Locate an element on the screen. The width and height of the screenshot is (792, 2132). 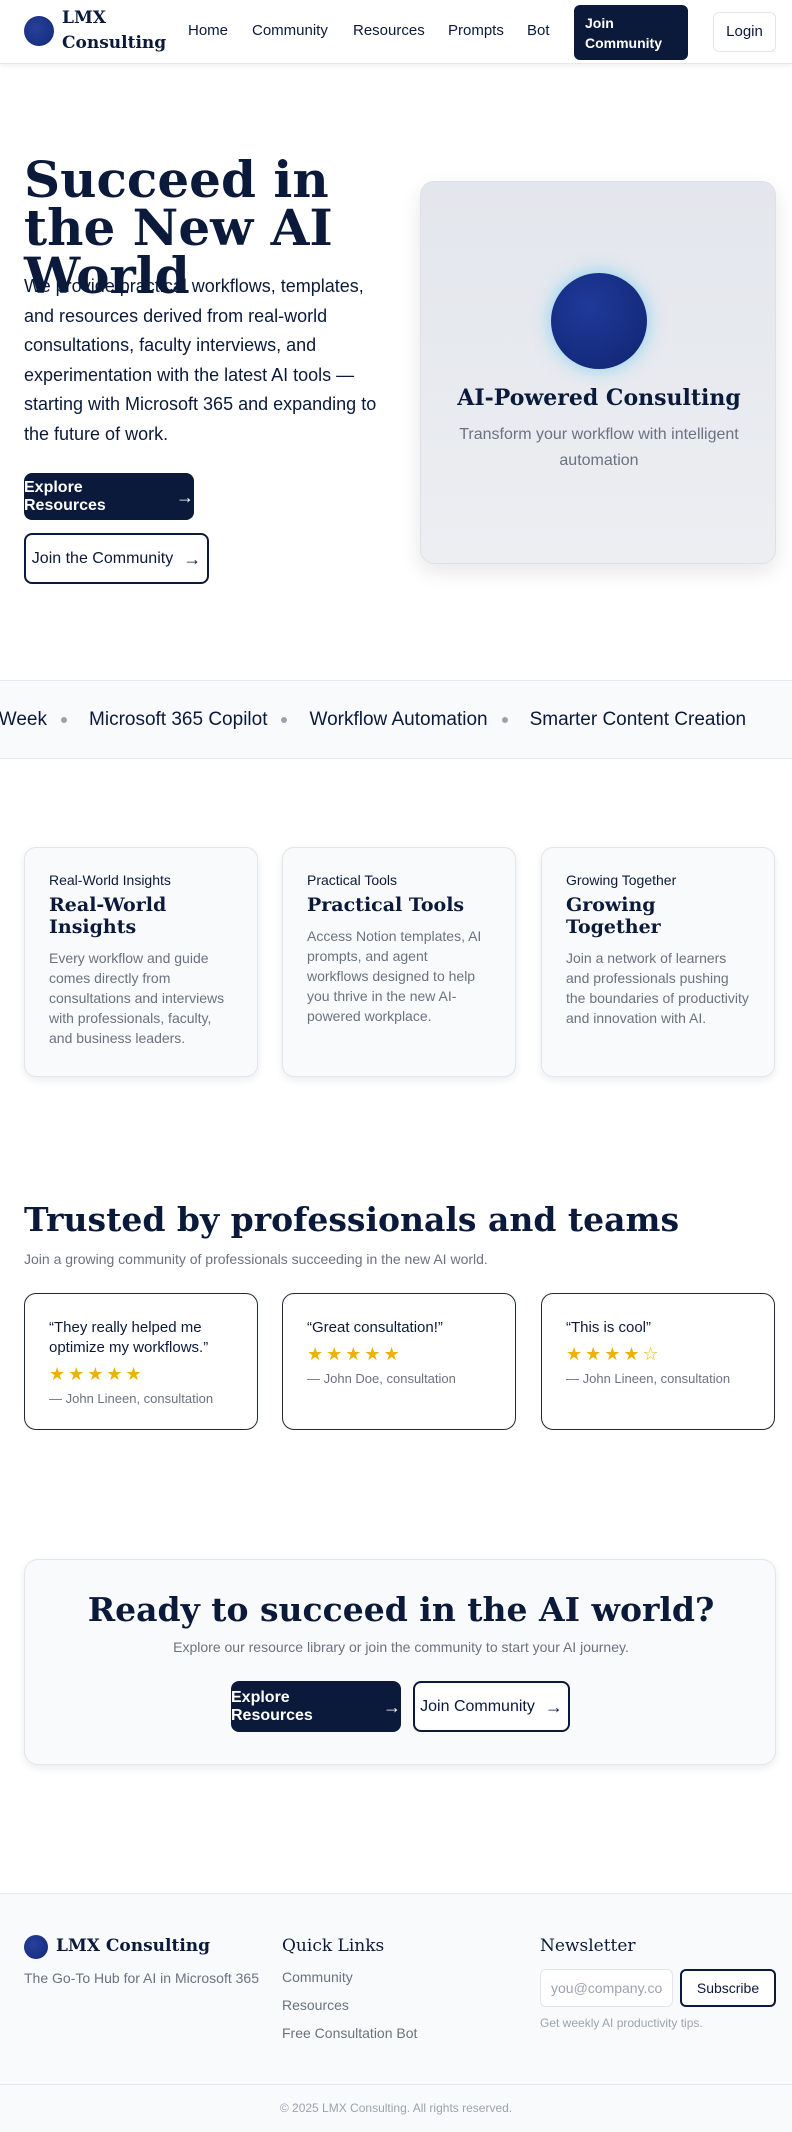
quick-links-title: Quick Links is located at coordinates (333, 1946).